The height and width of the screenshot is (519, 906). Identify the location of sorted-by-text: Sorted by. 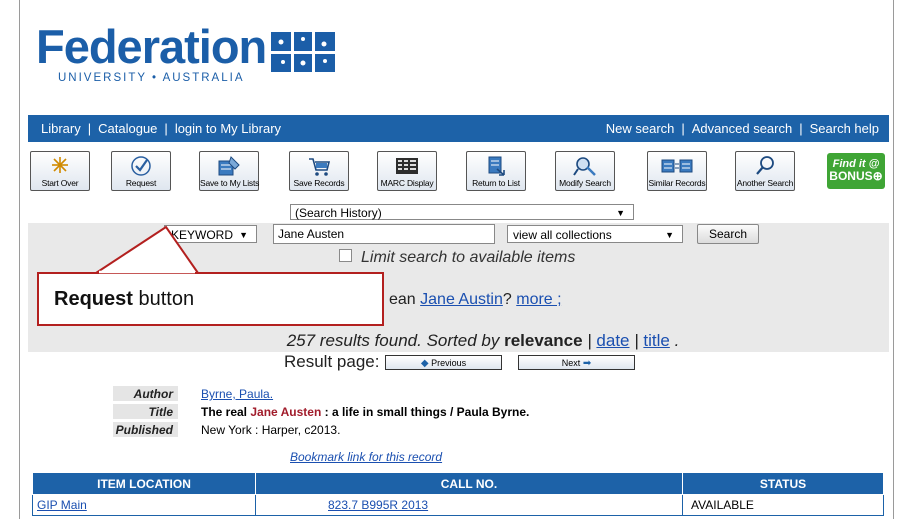
(463, 340).